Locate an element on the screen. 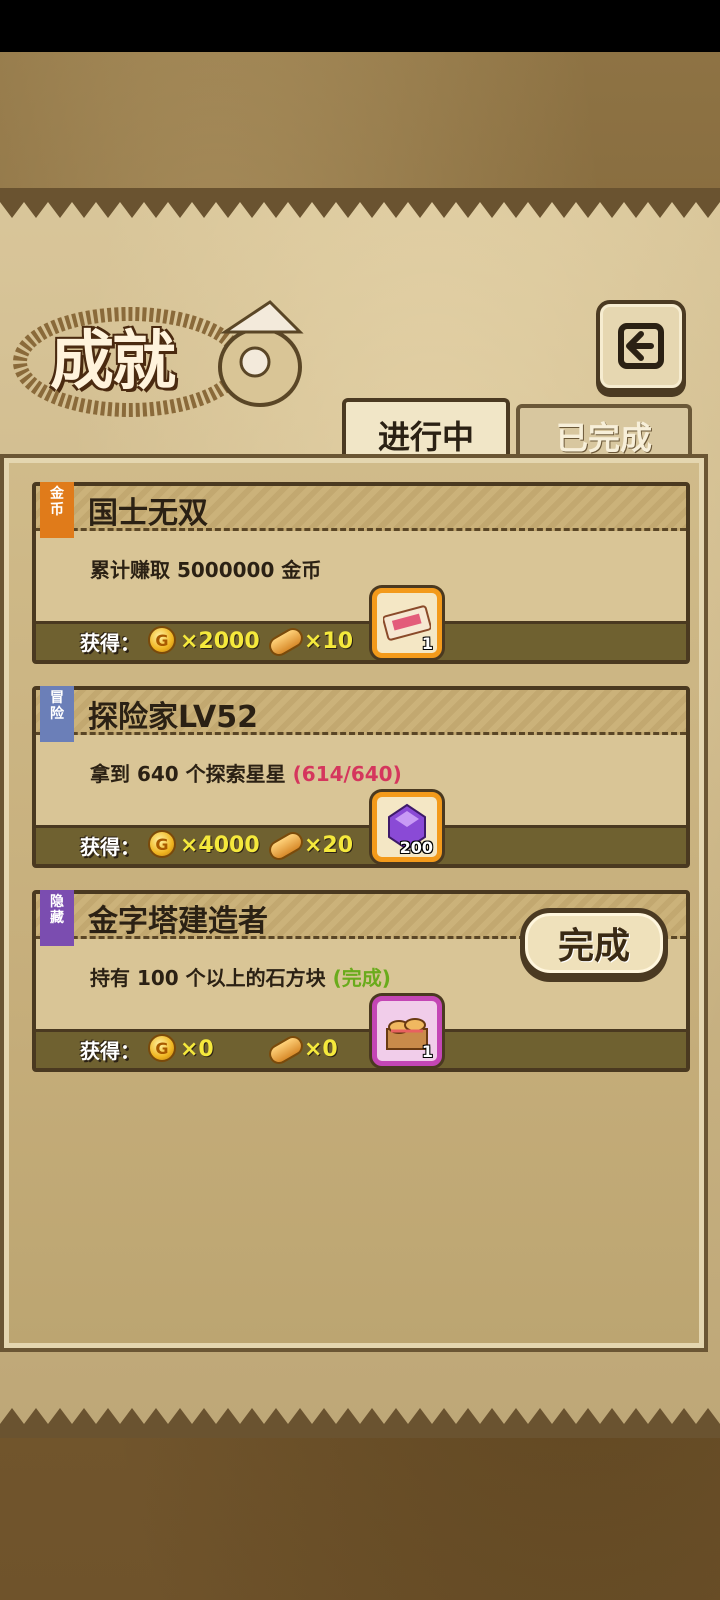  desc-text: 累计赚取 5000000 金币 is located at coordinates (206, 570).